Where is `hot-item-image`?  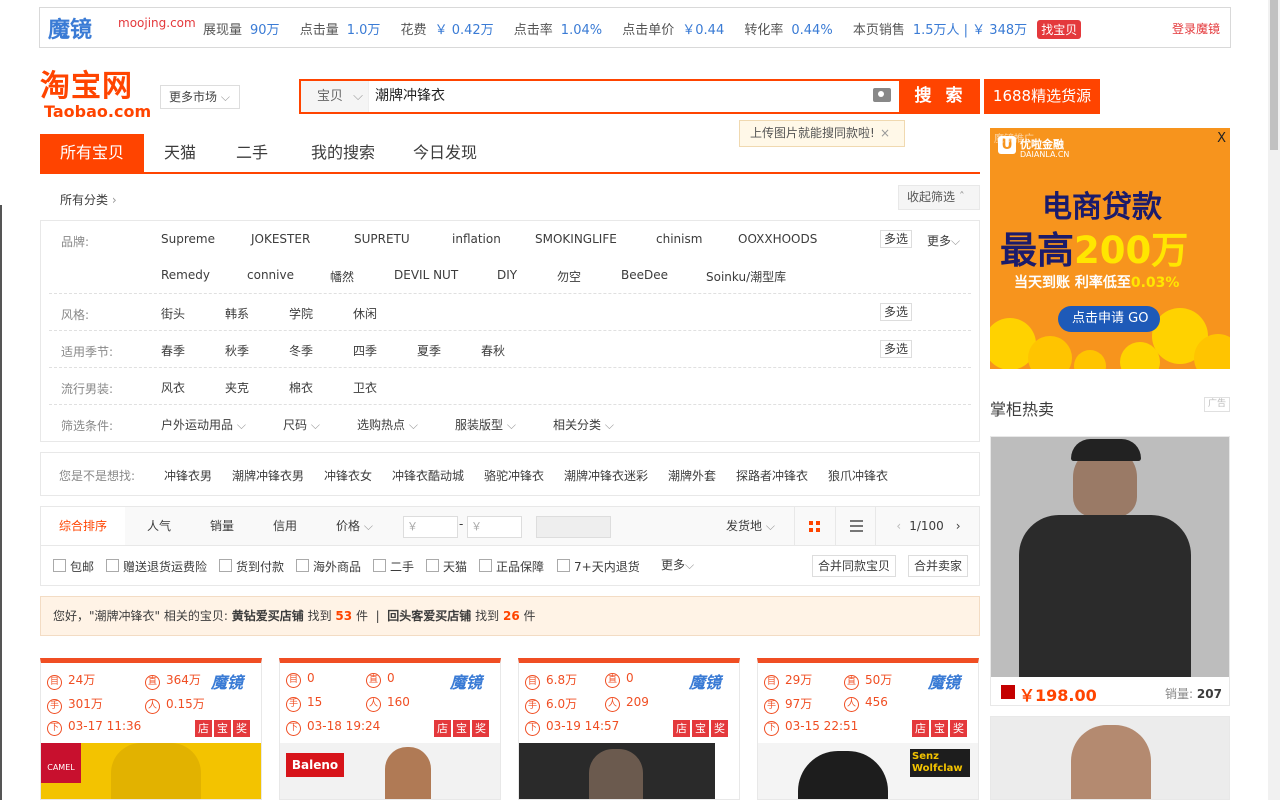 hot-item-image is located at coordinates (1110, 557).